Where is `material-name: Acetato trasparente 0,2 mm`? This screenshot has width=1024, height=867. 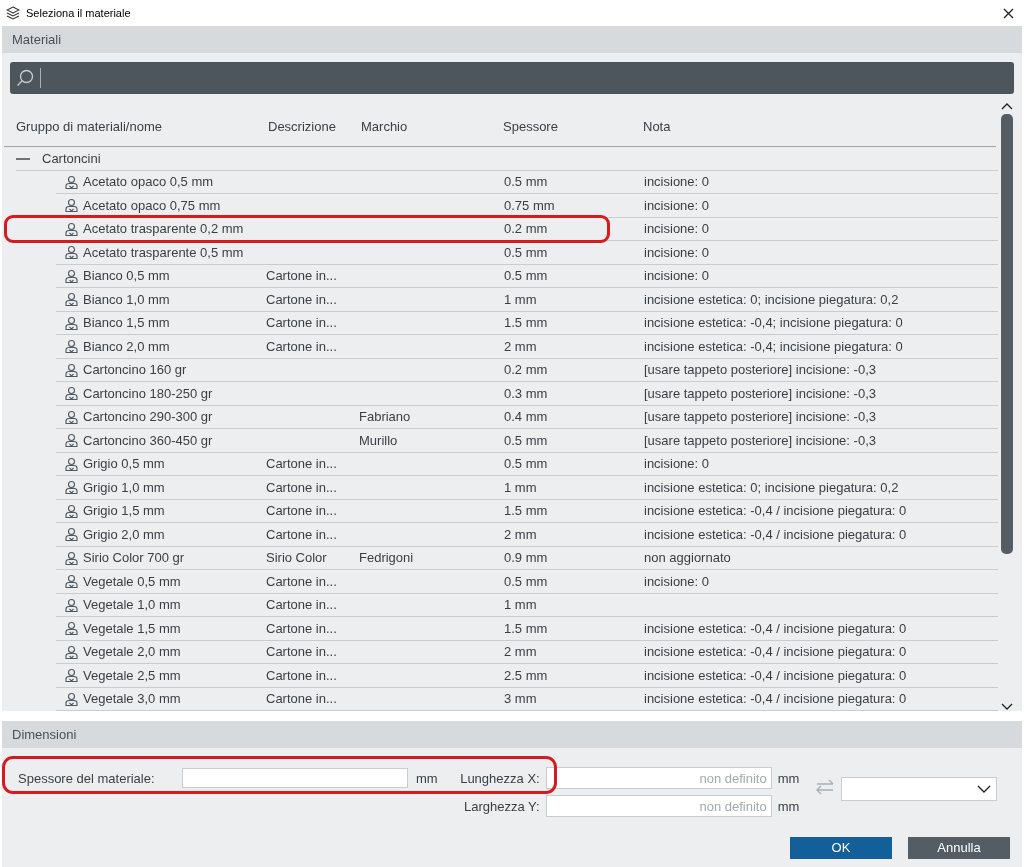 material-name: Acetato trasparente 0,2 mm is located at coordinates (163, 229).